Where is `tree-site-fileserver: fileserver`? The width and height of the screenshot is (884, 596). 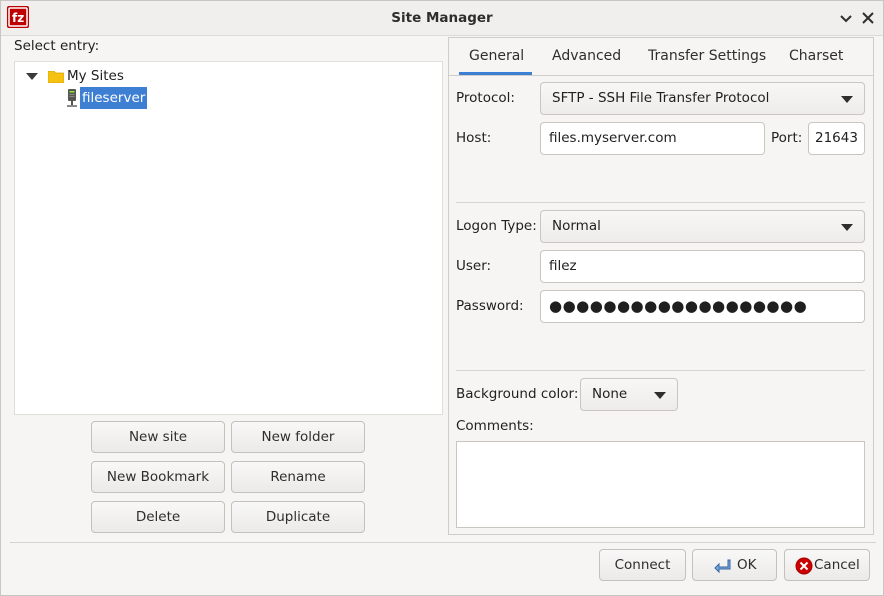
tree-site-fileserver: fileserver is located at coordinates (114, 98).